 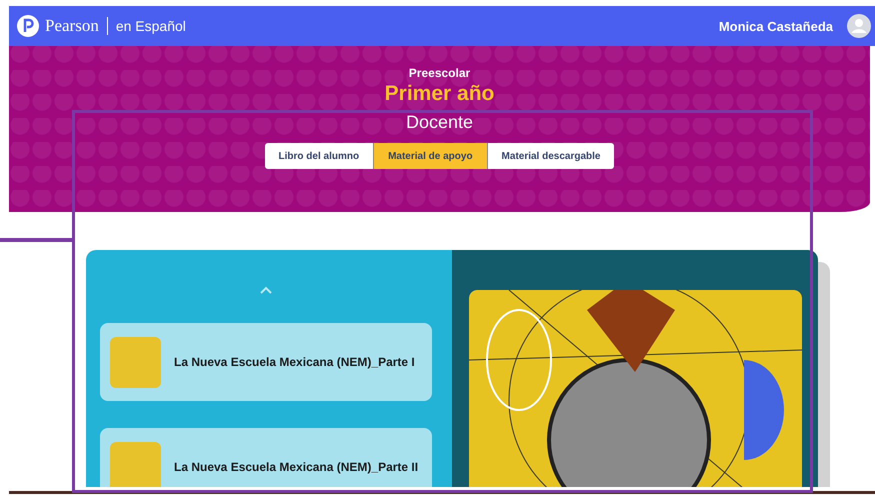 I want to click on resource-card: La Nueva Escuela Mexicana (NEM)_Parte I, so click(x=266, y=362).